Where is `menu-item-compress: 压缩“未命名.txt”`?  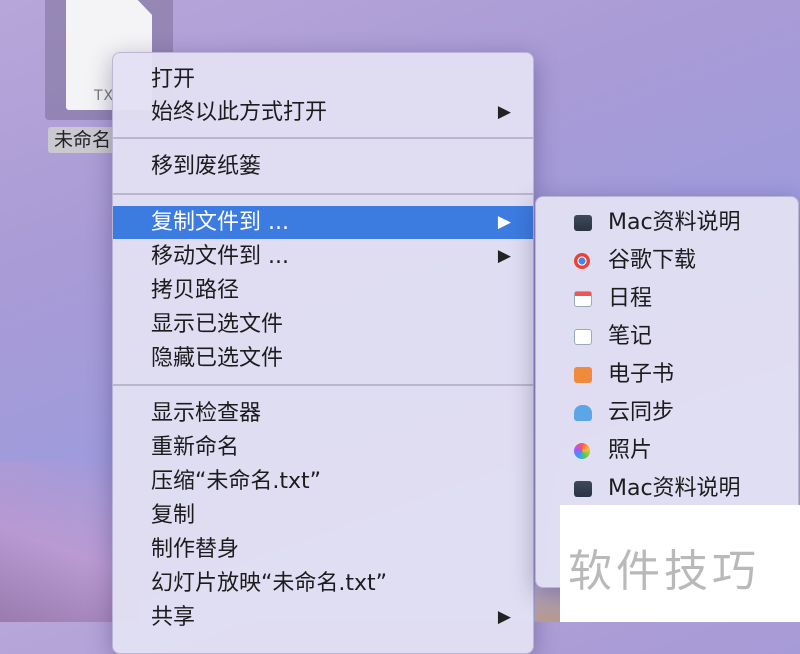 menu-item-compress: 压缩“未命名.txt” is located at coordinates (323, 481).